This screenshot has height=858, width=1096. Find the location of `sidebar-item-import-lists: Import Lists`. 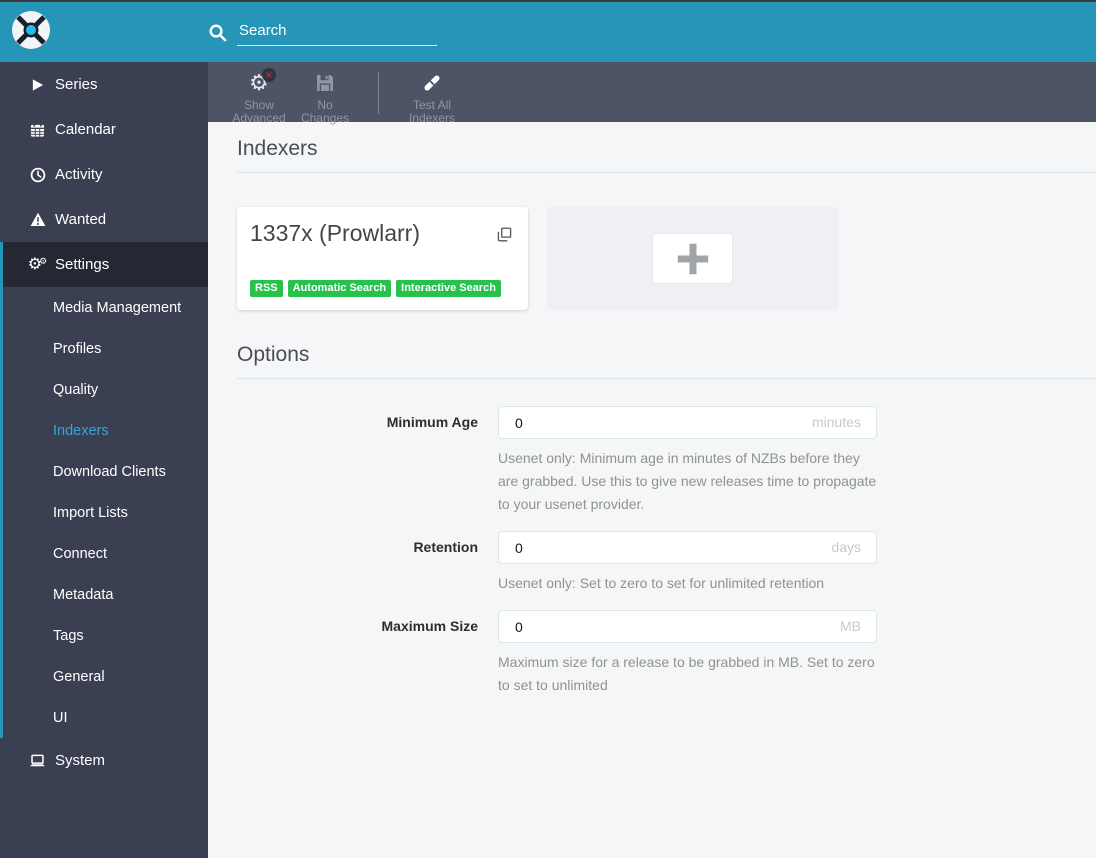

sidebar-item-import-lists: Import Lists is located at coordinates (105, 512).